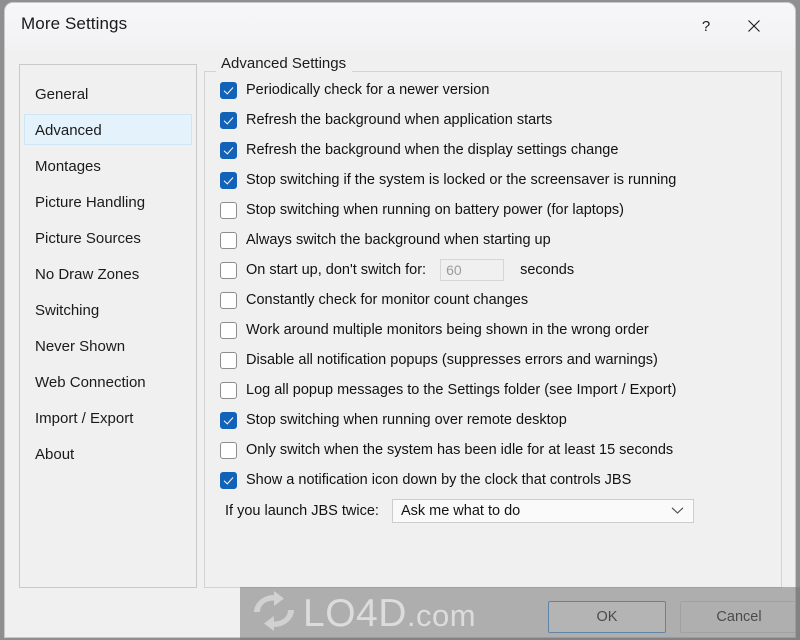 The width and height of the screenshot is (800, 640). Describe the element at coordinates (228, 240) in the screenshot. I see `checkbox-always-switch-on-startup` at that location.